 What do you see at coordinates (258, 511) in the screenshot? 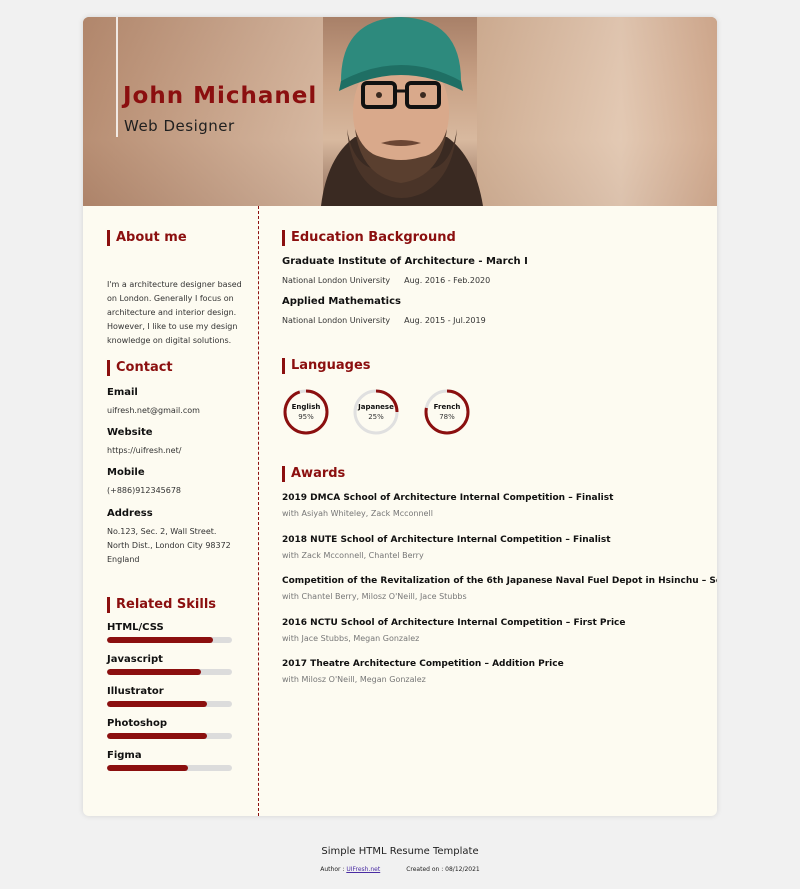
I see `column-divider` at bounding box center [258, 511].